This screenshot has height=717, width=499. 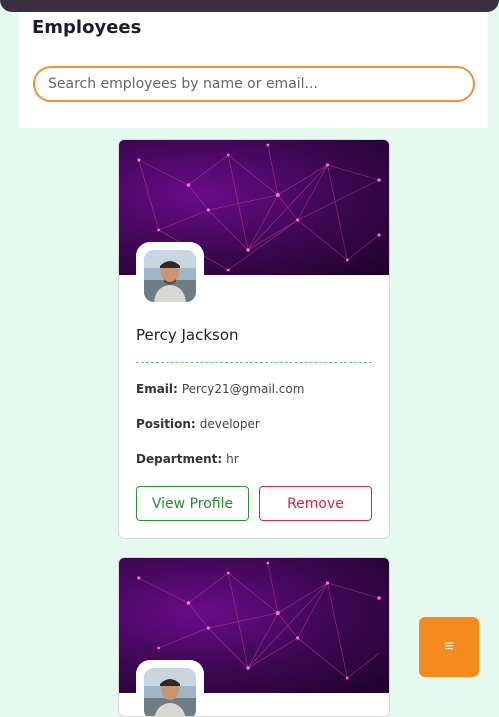 I want to click on employee-card, so click(x=254, y=637).